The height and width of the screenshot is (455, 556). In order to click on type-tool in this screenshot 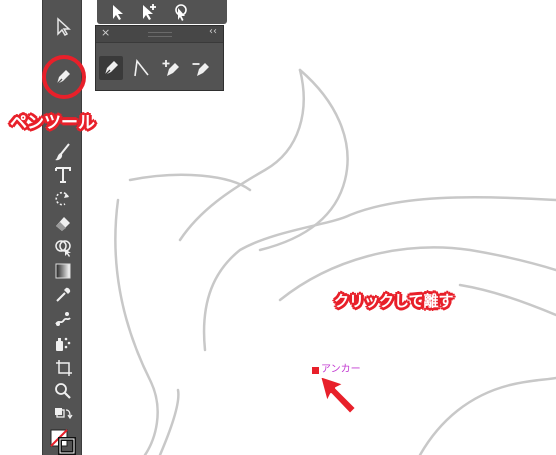, I will do `click(63, 175)`.